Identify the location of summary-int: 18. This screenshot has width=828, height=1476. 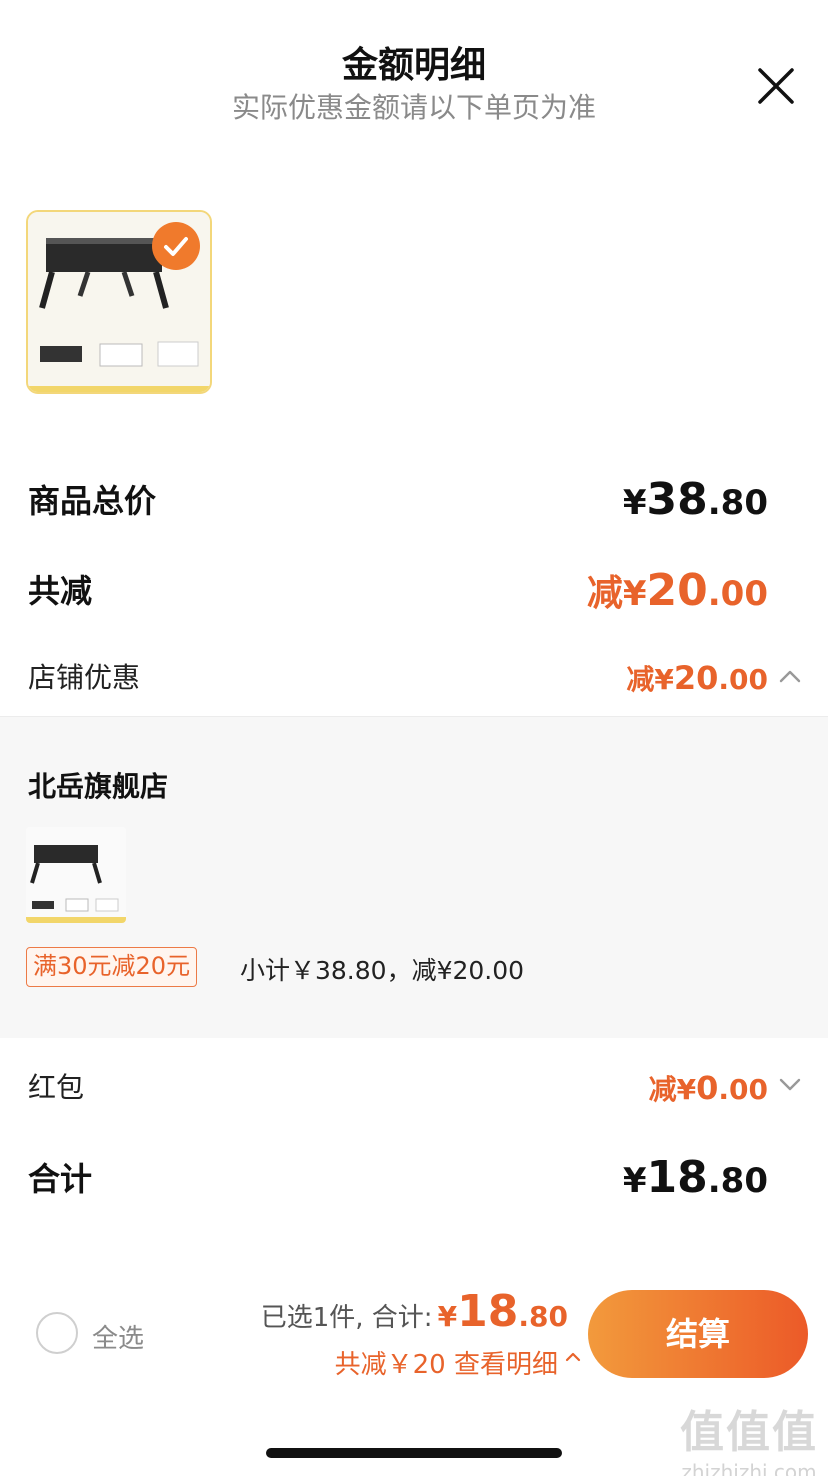
(488, 1311).